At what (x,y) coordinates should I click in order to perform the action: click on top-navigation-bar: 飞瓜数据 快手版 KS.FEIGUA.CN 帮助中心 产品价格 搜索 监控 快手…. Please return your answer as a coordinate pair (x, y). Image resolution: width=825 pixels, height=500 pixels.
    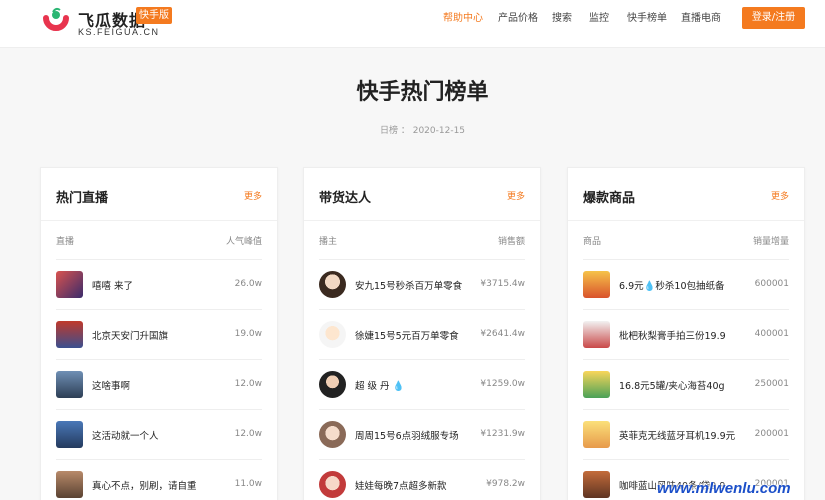
    Looking at the image, I should click on (412, 24).